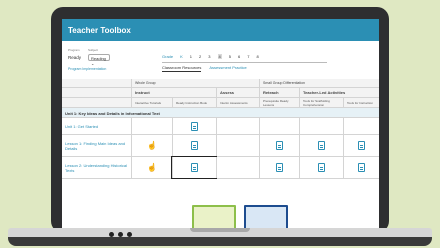 The image size is (440, 248). I want to click on sub-header: Prerequisite Ready Lessons, so click(279, 102).